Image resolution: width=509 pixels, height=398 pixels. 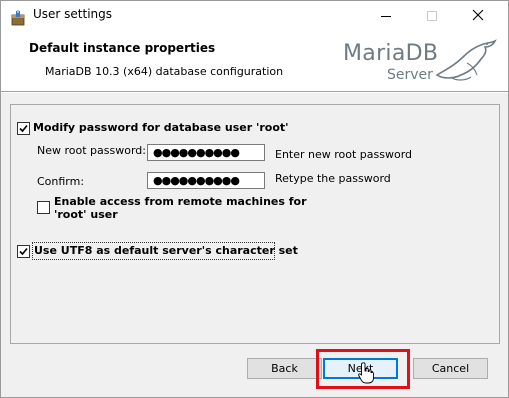 I want to click on cancel-button: Cancel, so click(x=450, y=368).